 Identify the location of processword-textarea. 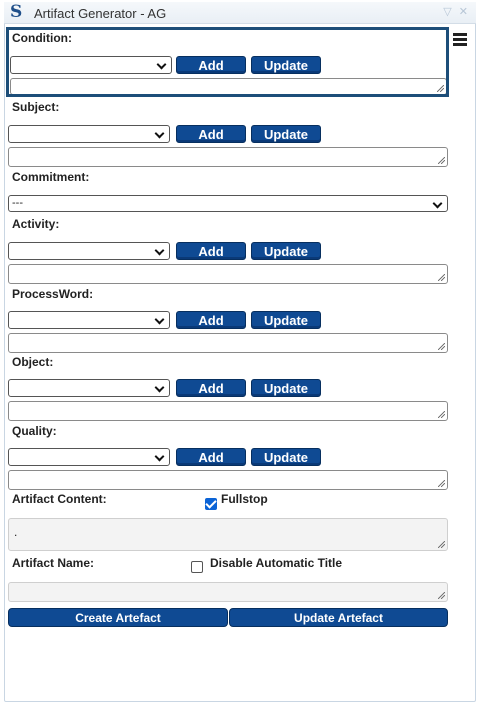
(228, 343).